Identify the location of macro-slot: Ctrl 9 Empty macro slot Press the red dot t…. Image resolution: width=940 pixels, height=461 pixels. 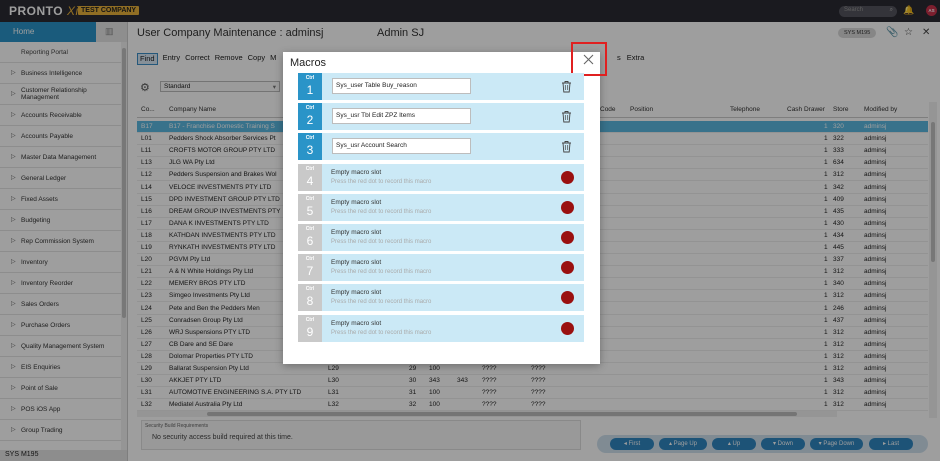
(441, 328).